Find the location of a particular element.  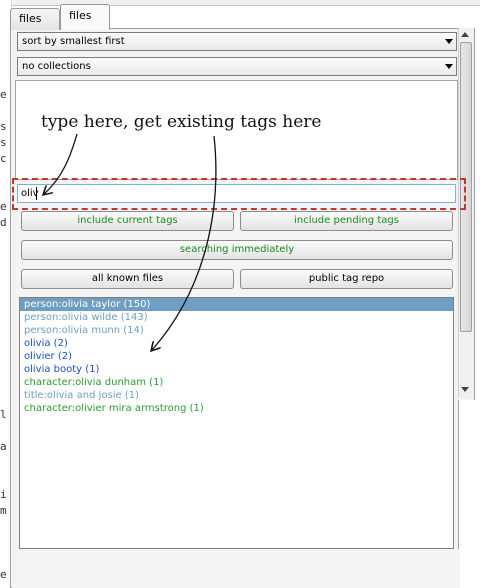

tag-result-item: olivier (2) is located at coordinates (236, 356).